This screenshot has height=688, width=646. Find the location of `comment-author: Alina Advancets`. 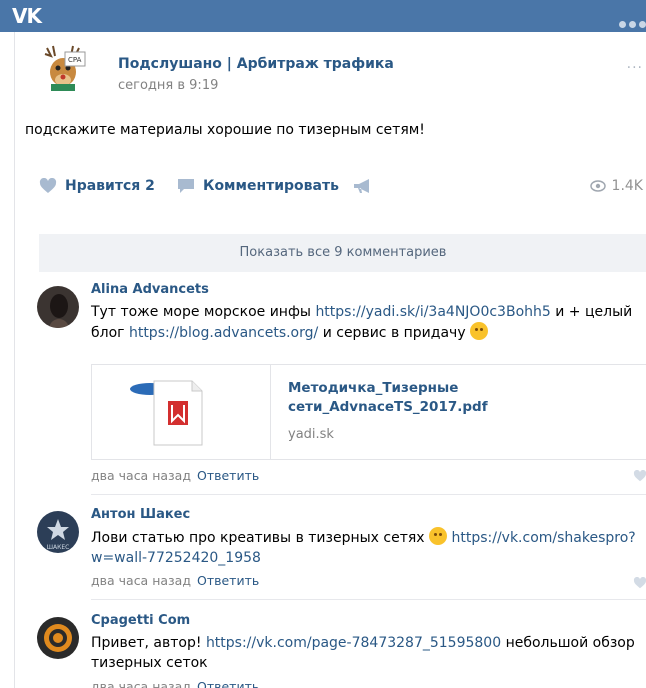

comment-author: Alina Advancets is located at coordinates (150, 289).